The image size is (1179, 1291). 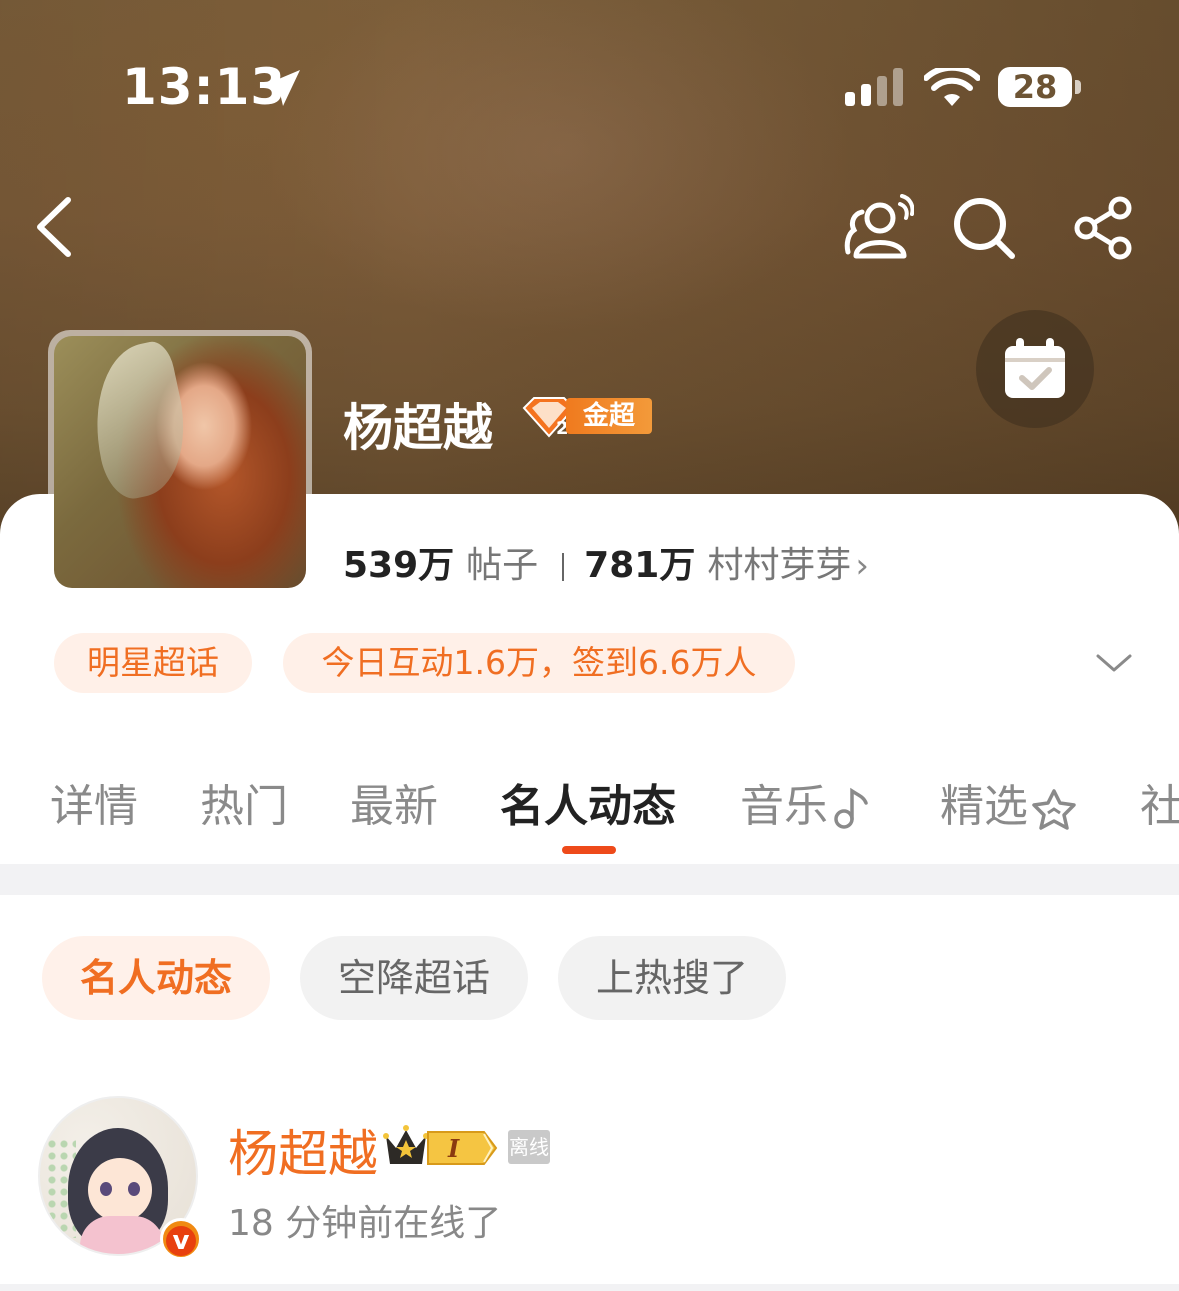 I want to click on section-divider, so click(x=589, y=878).